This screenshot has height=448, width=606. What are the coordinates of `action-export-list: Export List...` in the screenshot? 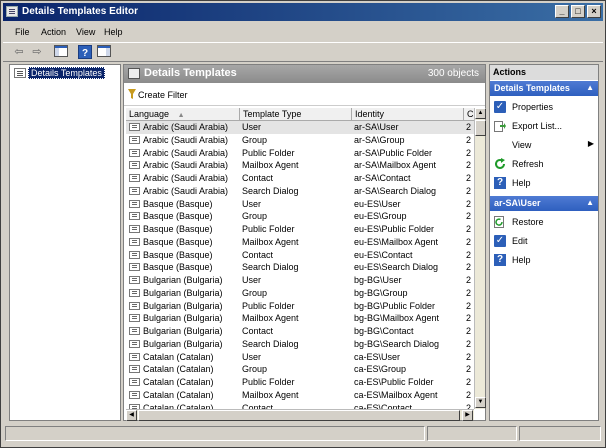 It's located at (544, 126).